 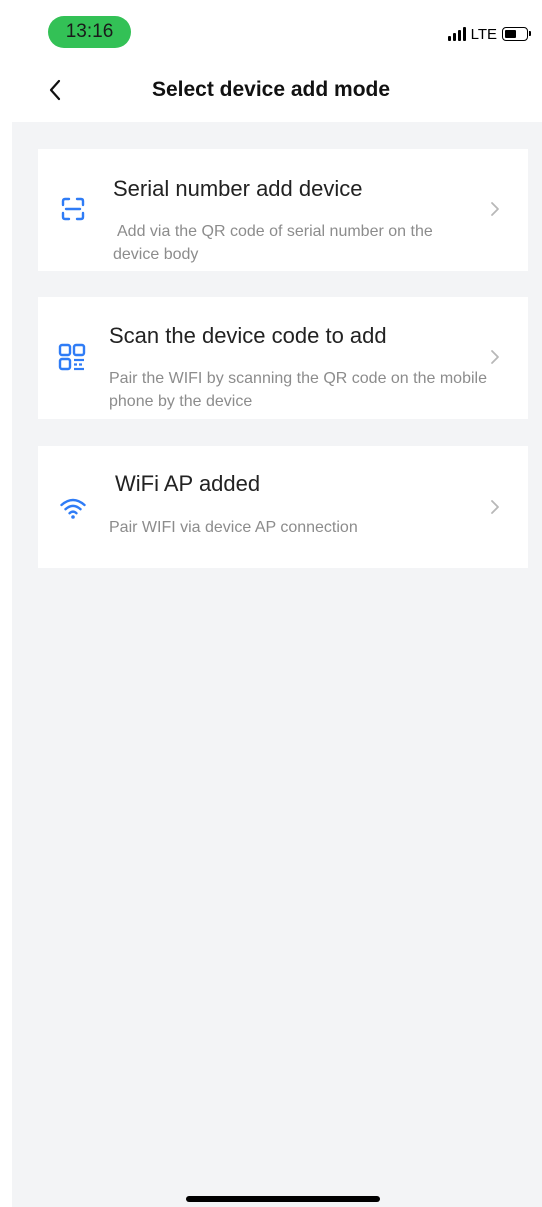 What do you see at coordinates (516, 34) in the screenshot?
I see `battery-icon` at bounding box center [516, 34].